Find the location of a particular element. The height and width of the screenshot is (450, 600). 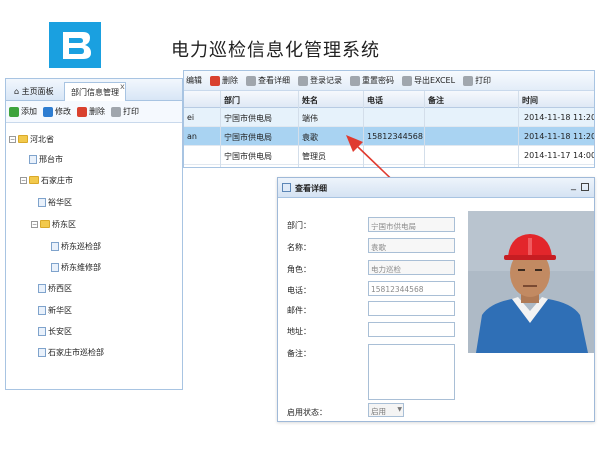

tree-node-label: 裕华区 is located at coordinates (60, 202).